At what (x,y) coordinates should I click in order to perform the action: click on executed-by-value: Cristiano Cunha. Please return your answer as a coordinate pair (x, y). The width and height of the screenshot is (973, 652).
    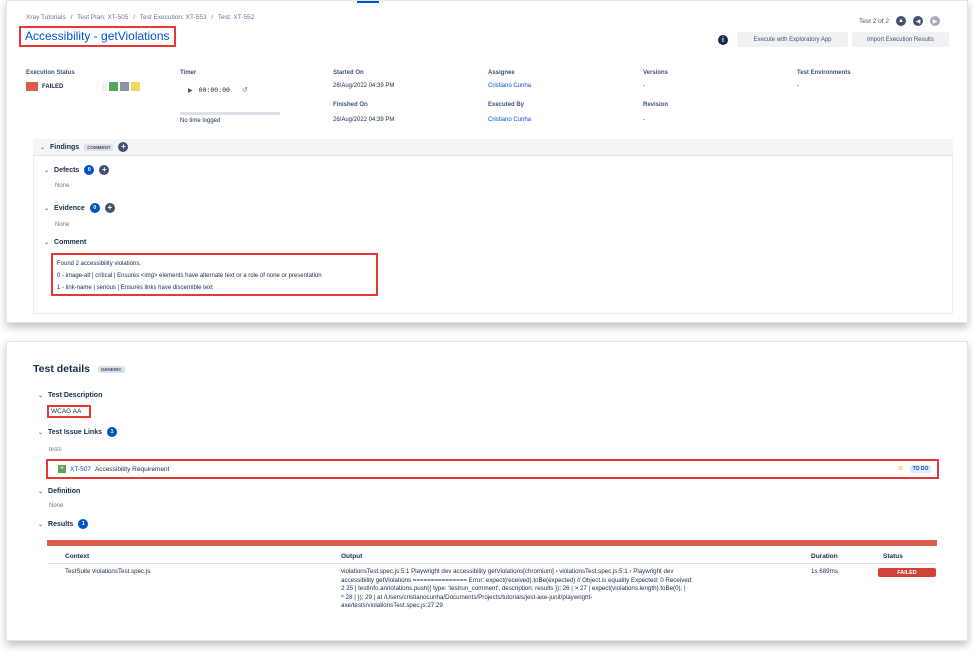
    Looking at the image, I should click on (509, 120).